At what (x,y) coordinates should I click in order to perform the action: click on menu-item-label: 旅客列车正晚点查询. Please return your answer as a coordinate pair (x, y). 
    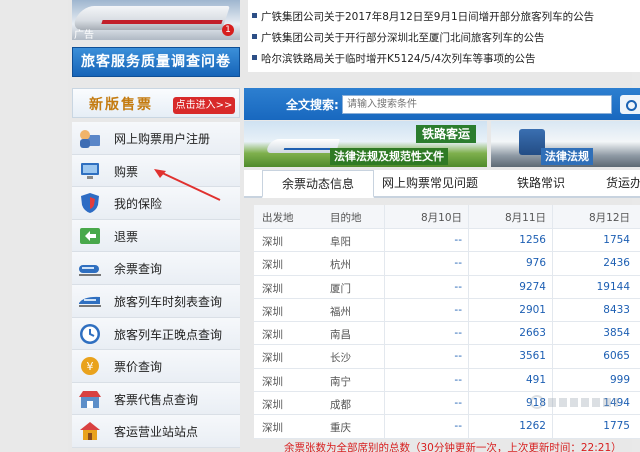
    Looking at the image, I should click on (168, 334).